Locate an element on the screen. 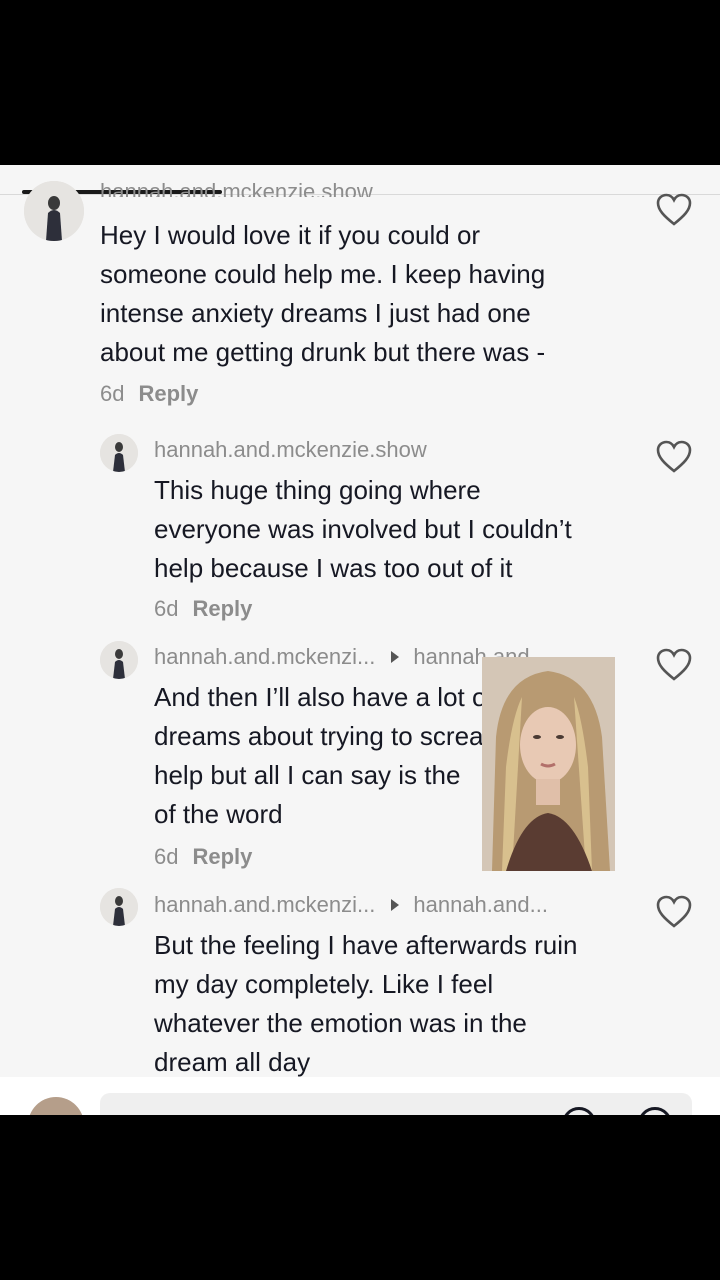 Image resolution: width=720 pixels, height=1280 pixels. comment-line: But the feeling I have afterwards ruin is located at coordinates (366, 945).